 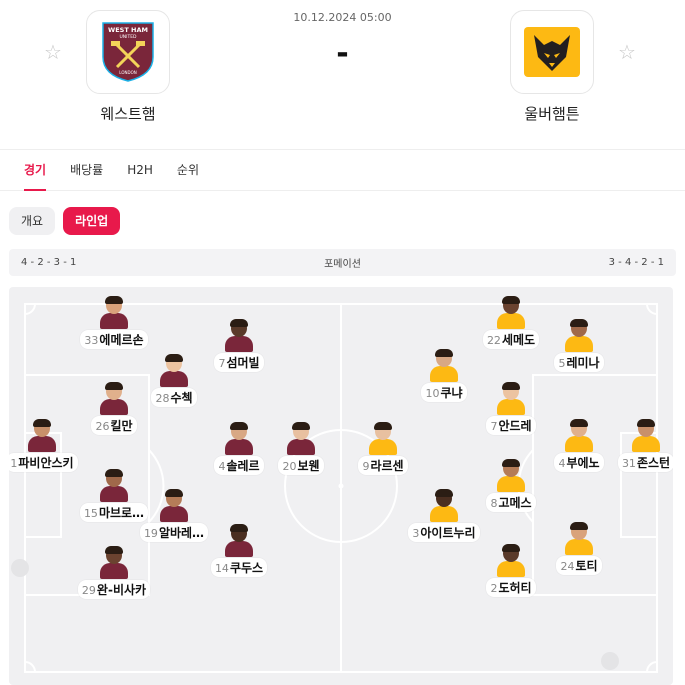 I want to click on player-label: 26킬만, so click(x=114, y=425).